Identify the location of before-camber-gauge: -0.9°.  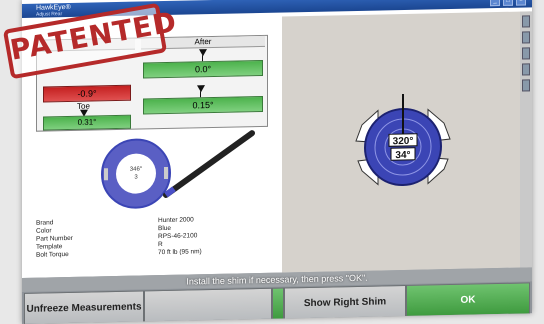
(87, 93).